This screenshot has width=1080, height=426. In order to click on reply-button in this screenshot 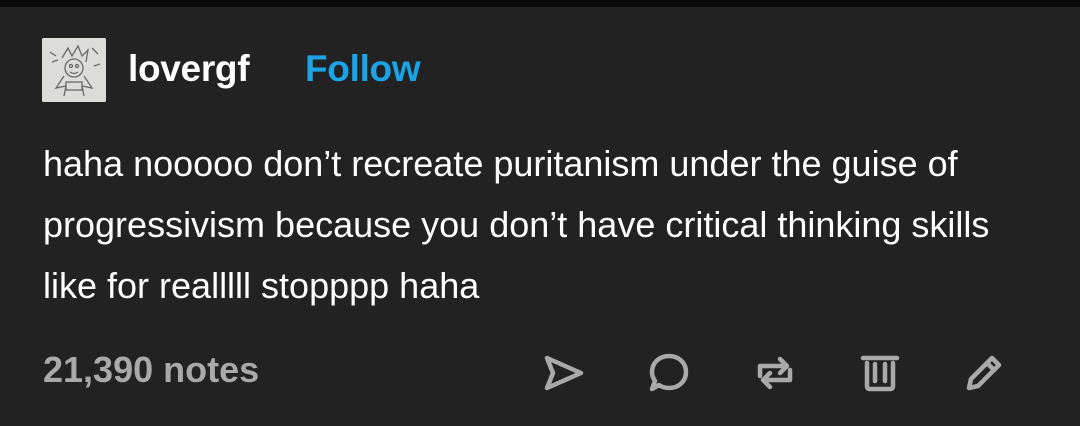, I will do `click(669, 373)`.